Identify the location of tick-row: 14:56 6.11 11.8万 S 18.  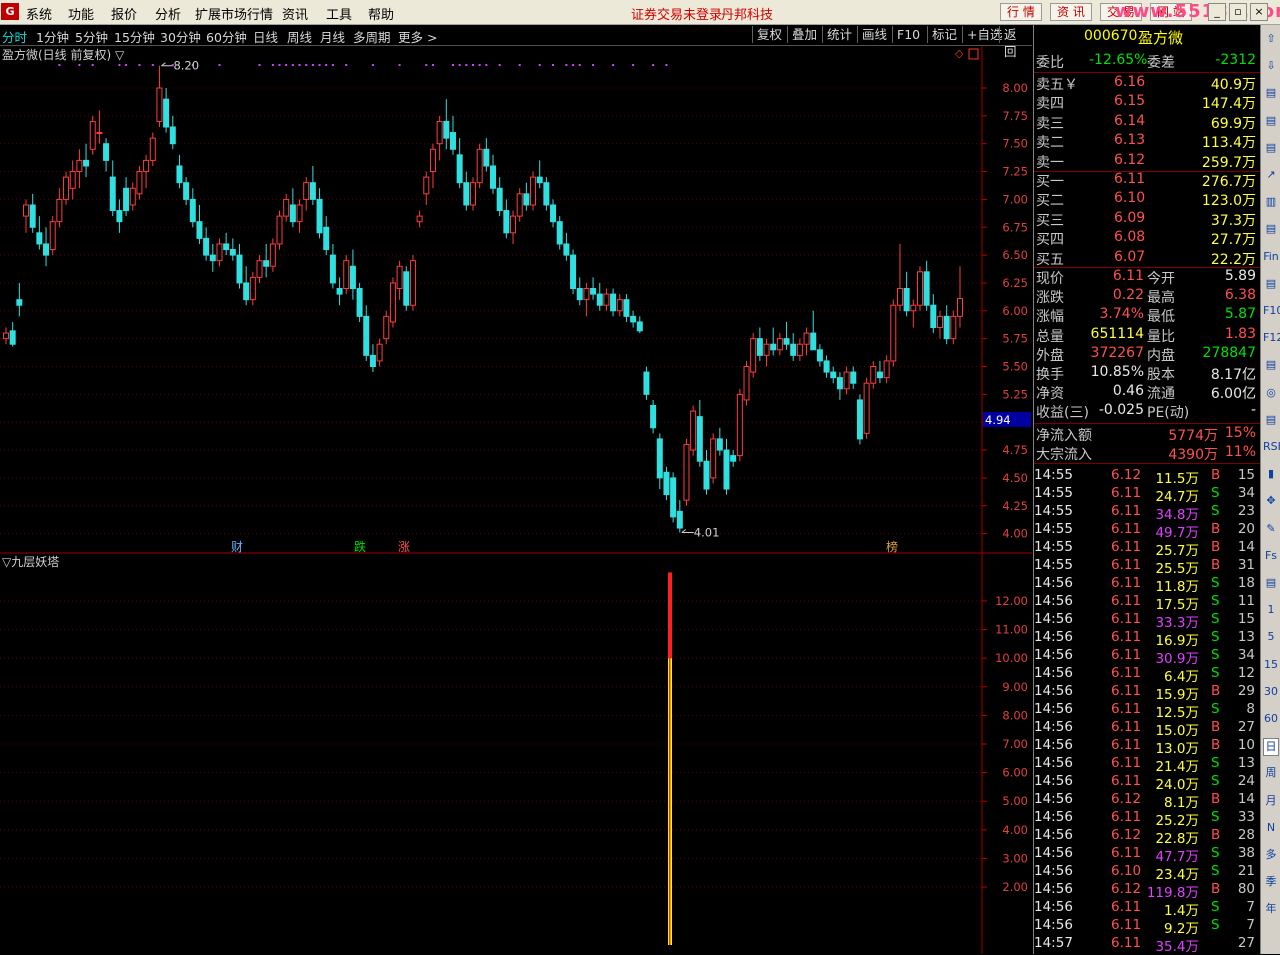
(1146, 584).